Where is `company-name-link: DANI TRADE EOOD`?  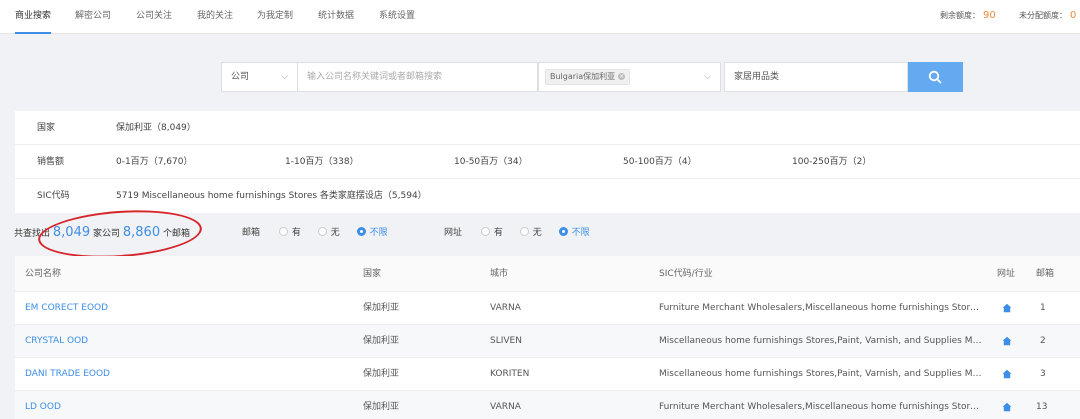 company-name-link: DANI TRADE EOOD is located at coordinates (67, 374).